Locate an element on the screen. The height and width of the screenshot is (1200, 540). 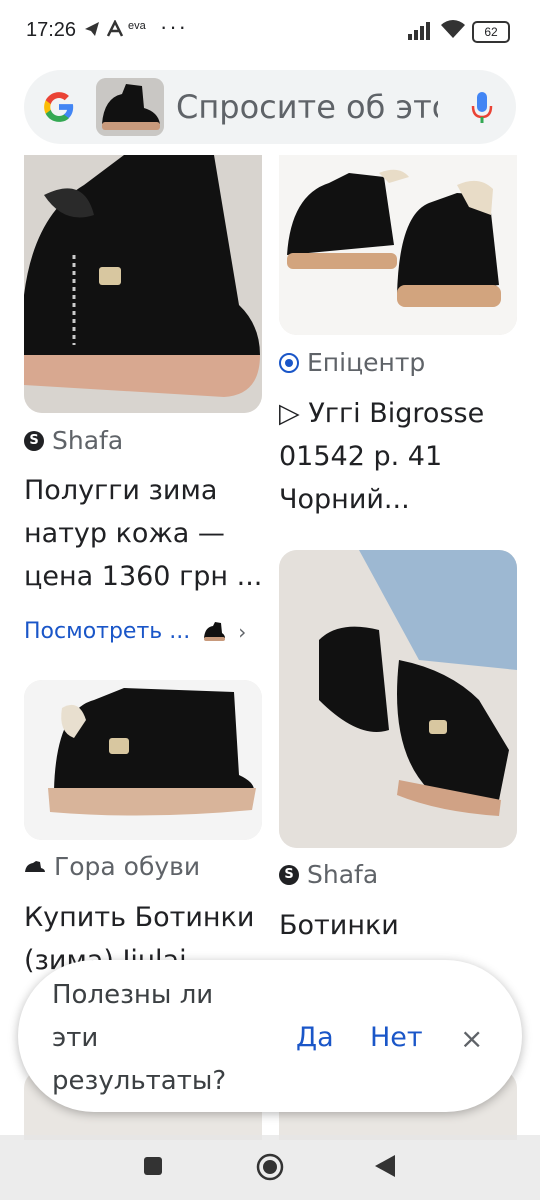
wifi-icon is located at coordinates (453, 29).